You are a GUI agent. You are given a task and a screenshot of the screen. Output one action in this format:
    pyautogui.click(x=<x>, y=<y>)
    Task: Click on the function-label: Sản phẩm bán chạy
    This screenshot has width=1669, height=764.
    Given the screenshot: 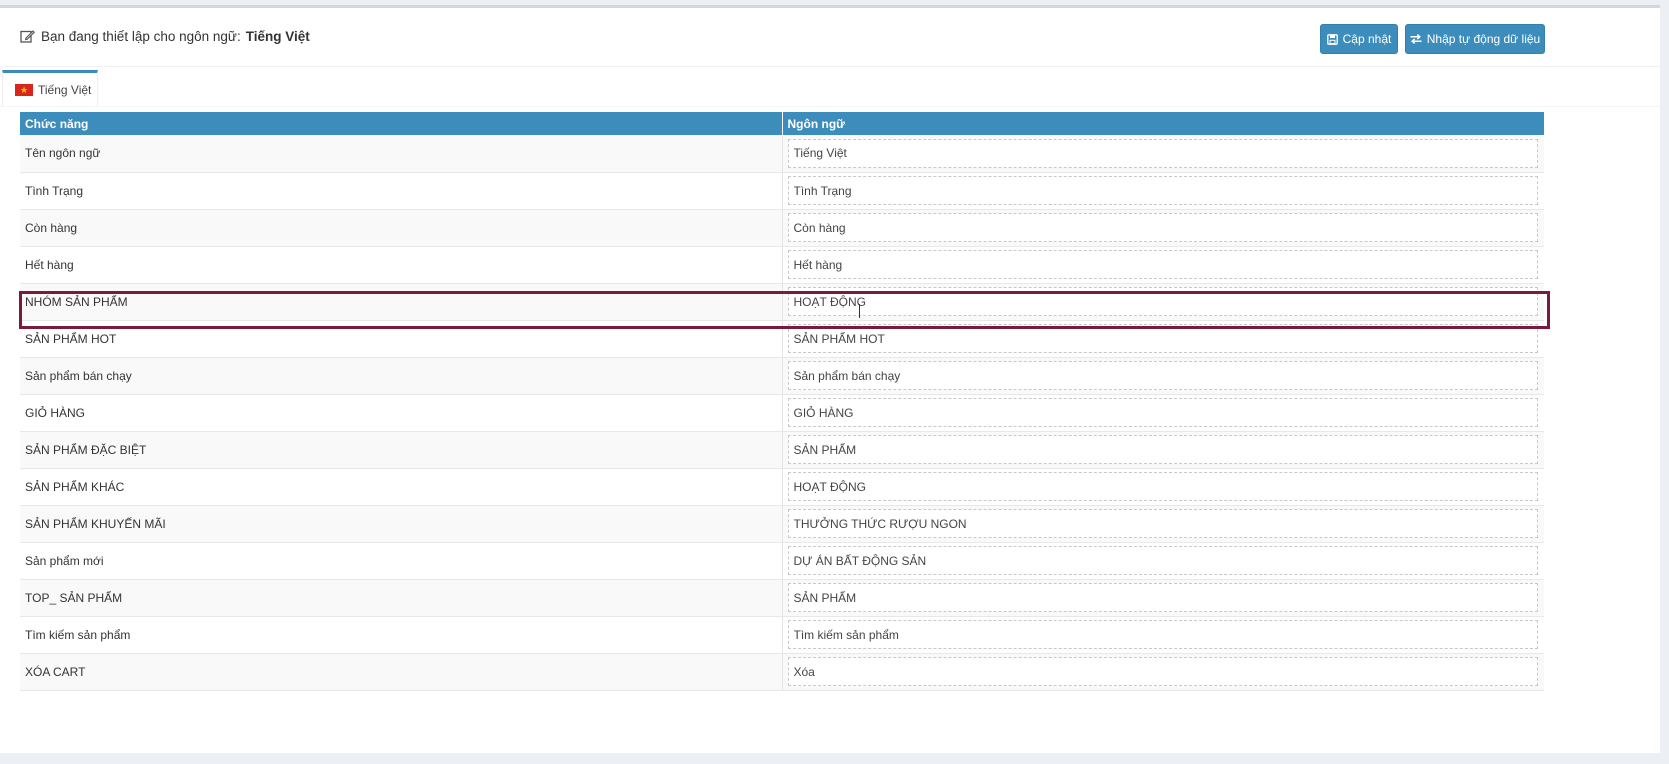 What is the action you would take?
    pyautogui.click(x=401, y=376)
    